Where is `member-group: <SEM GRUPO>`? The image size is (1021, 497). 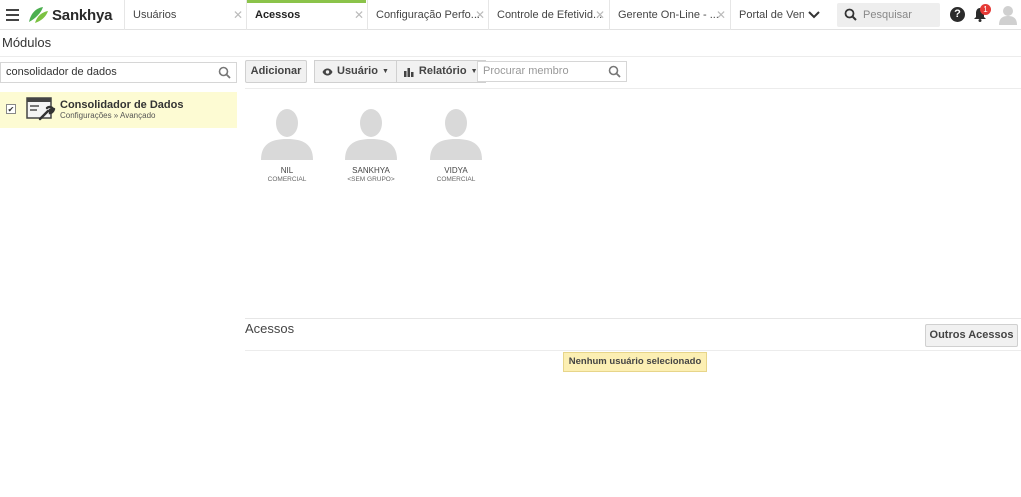
member-group: <SEM GRUPO> is located at coordinates (371, 179).